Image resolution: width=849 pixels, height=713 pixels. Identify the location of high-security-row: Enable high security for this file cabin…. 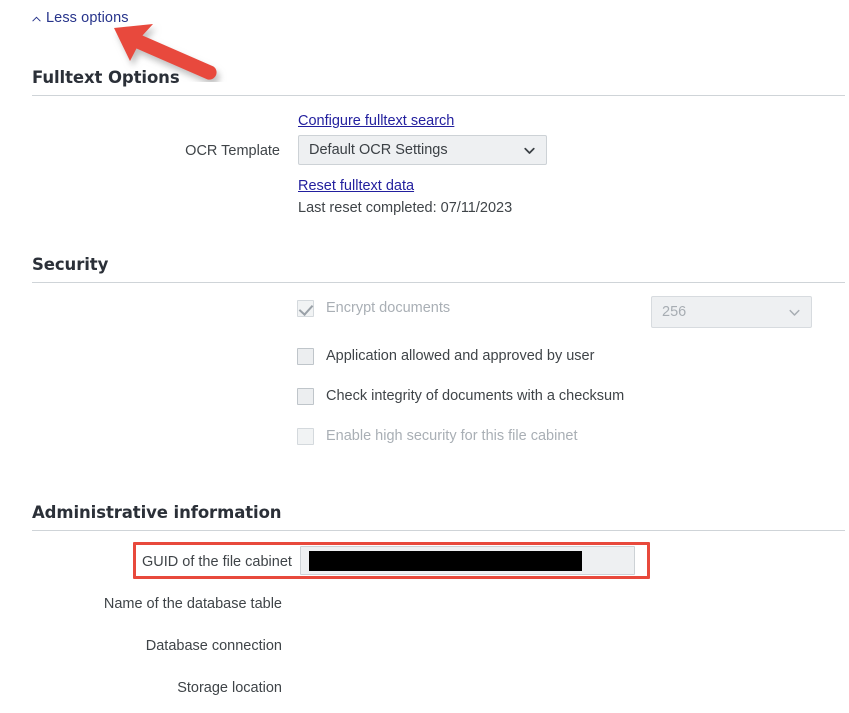
(437, 436).